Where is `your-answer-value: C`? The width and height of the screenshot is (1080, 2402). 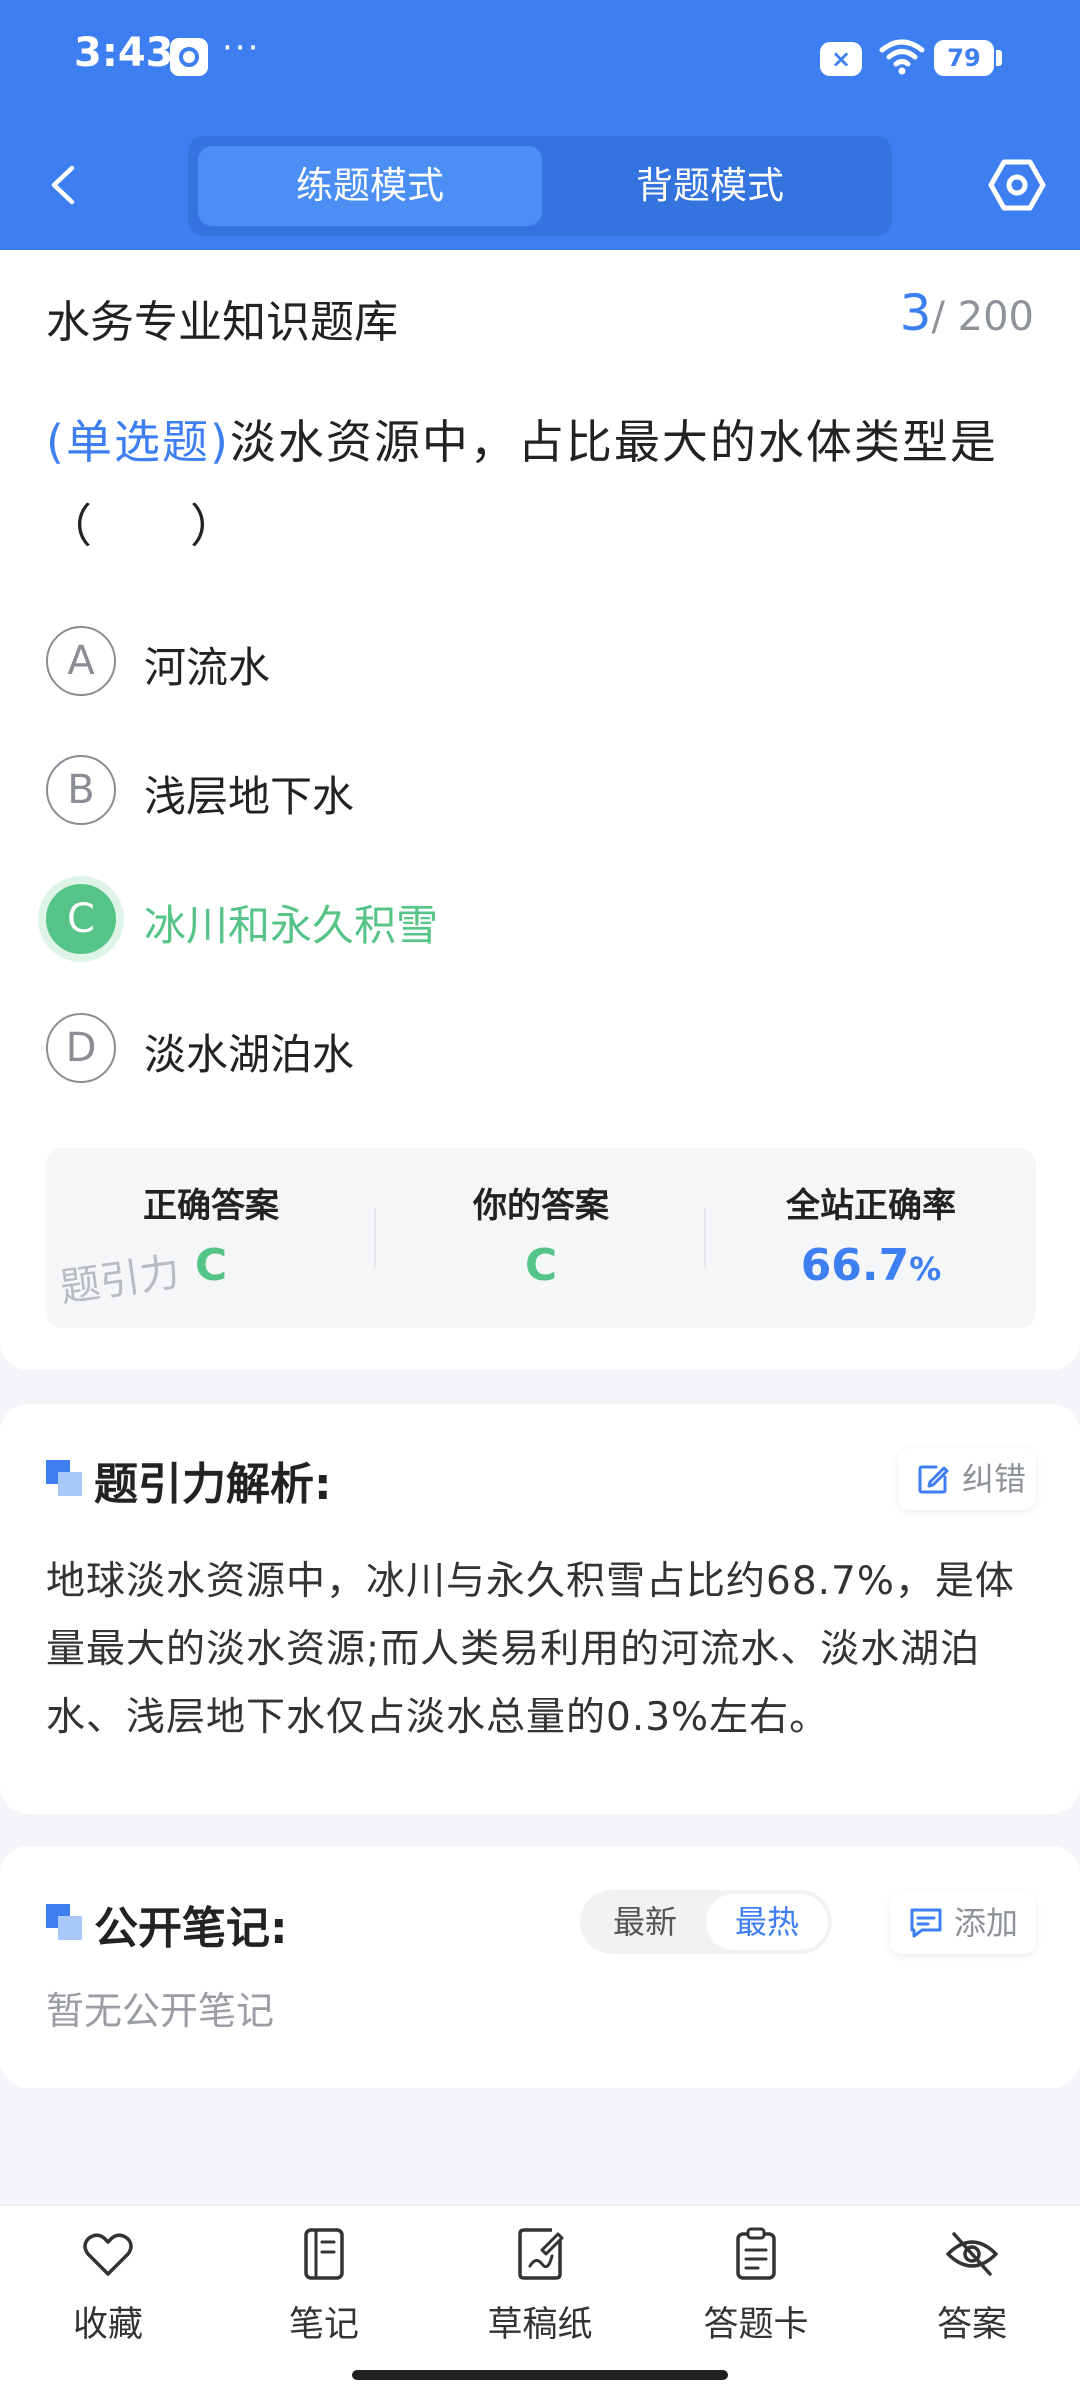
your-answer-value: C is located at coordinates (541, 1265).